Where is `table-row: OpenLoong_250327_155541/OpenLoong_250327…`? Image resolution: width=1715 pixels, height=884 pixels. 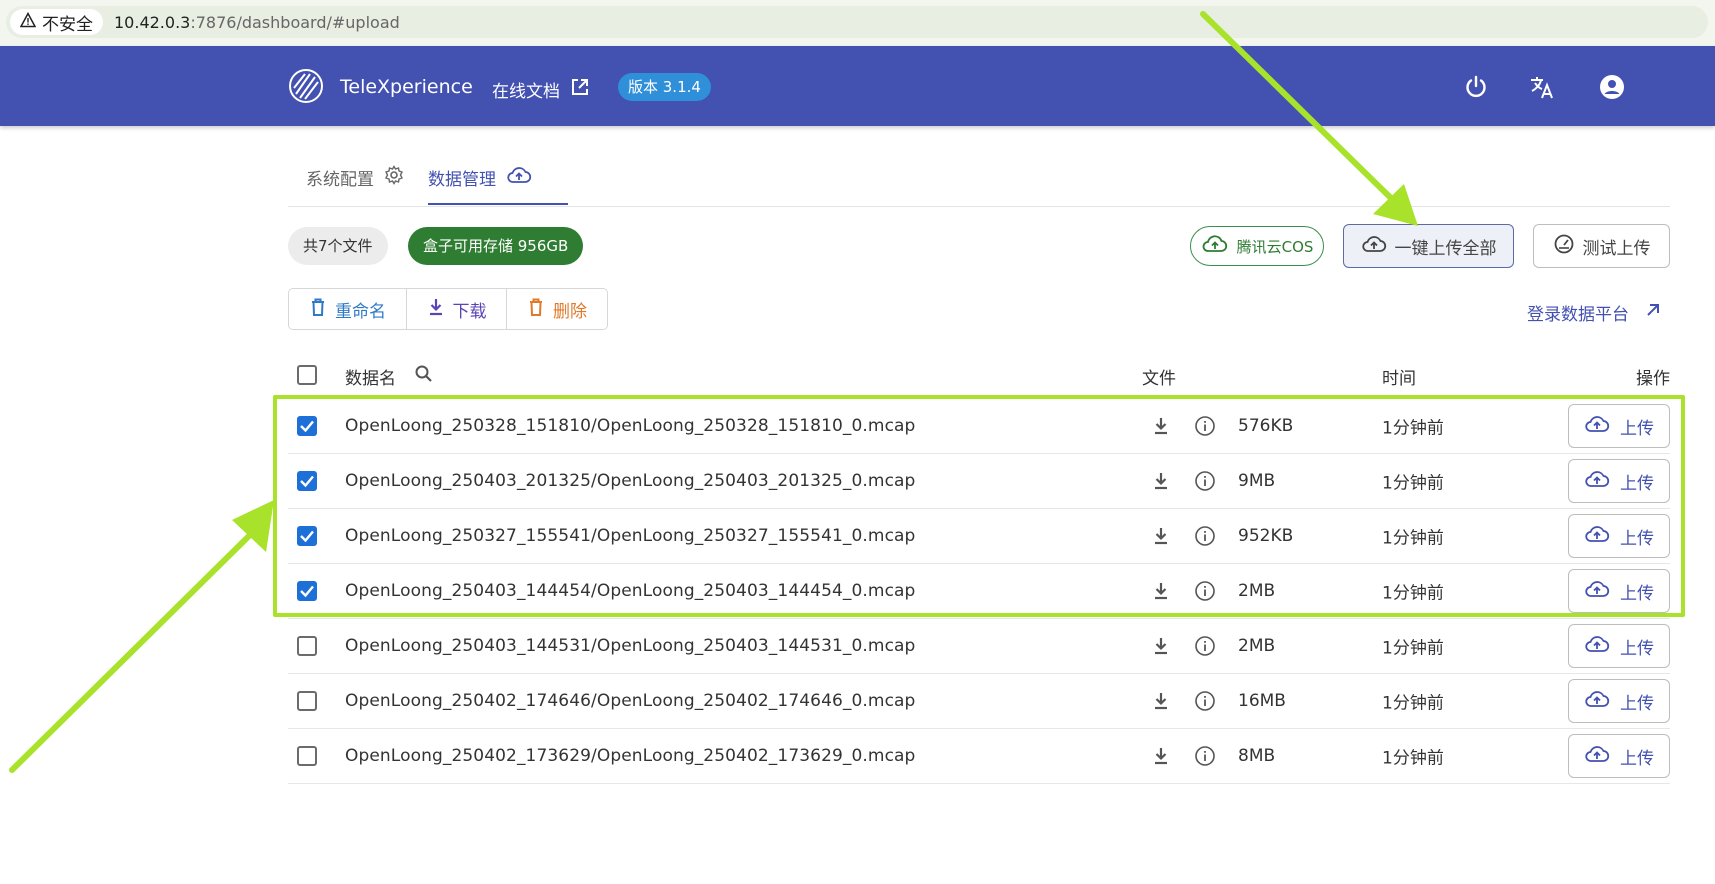 table-row: OpenLoong_250327_155541/OpenLoong_250327… is located at coordinates (979, 535).